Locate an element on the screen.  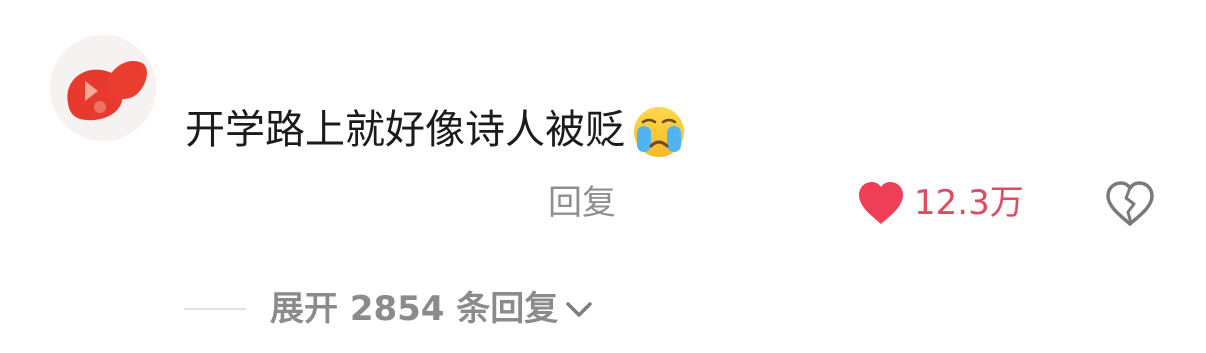
avatar is located at coordinates (103, 88).